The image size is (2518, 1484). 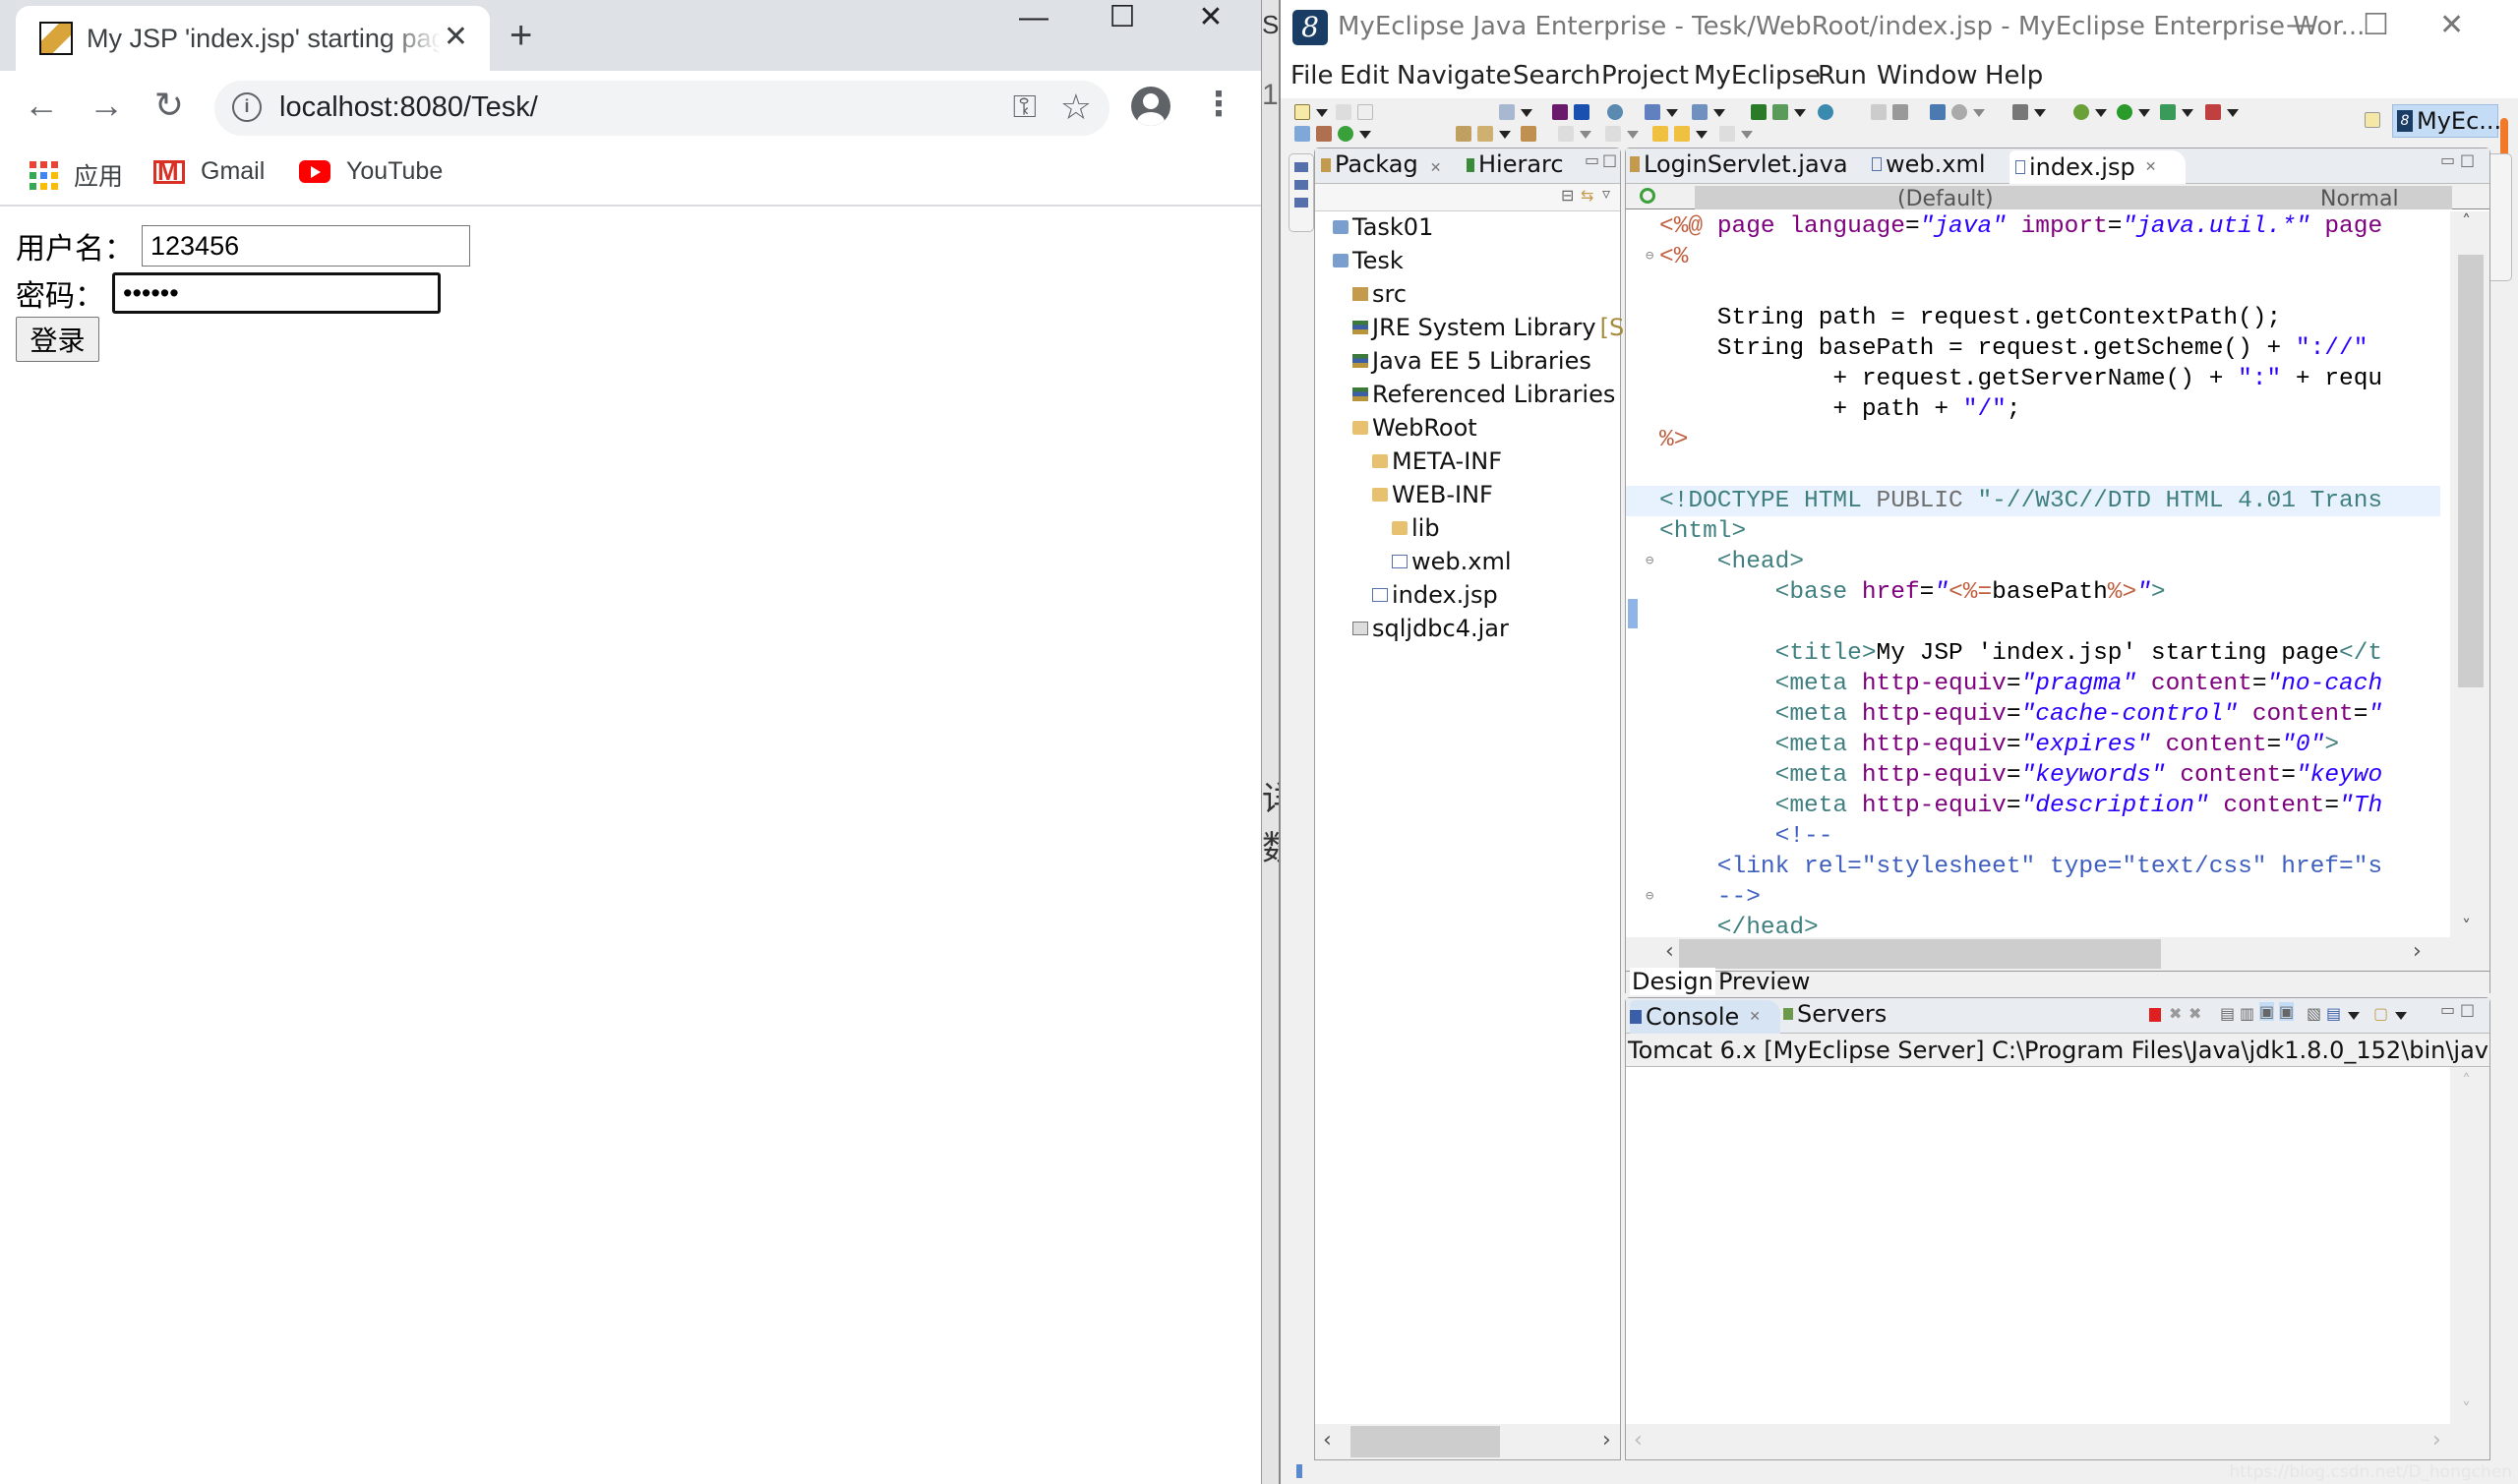 What do you see at coordinates (1432, 495) in the screenshot?
I see `tree-item: WEB-INF` at bounding box center [1432, 495].